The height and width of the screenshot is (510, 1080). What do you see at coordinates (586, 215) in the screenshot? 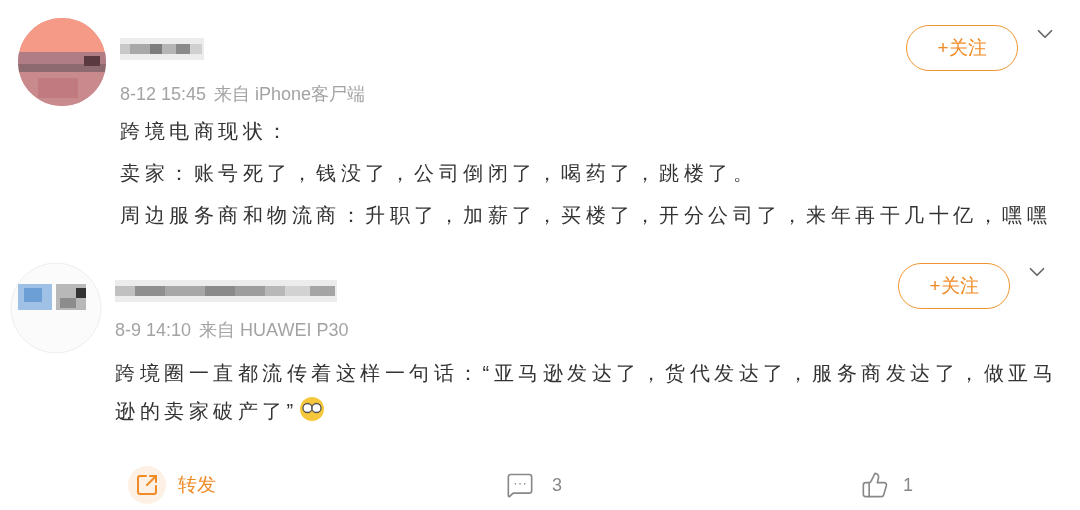
I see `post-text: 周边服务商和物流商：升职了，加薪了，买楼了，开分公司了，来年再干几十亿，嘿嘿` at bounding box center [586, 215].